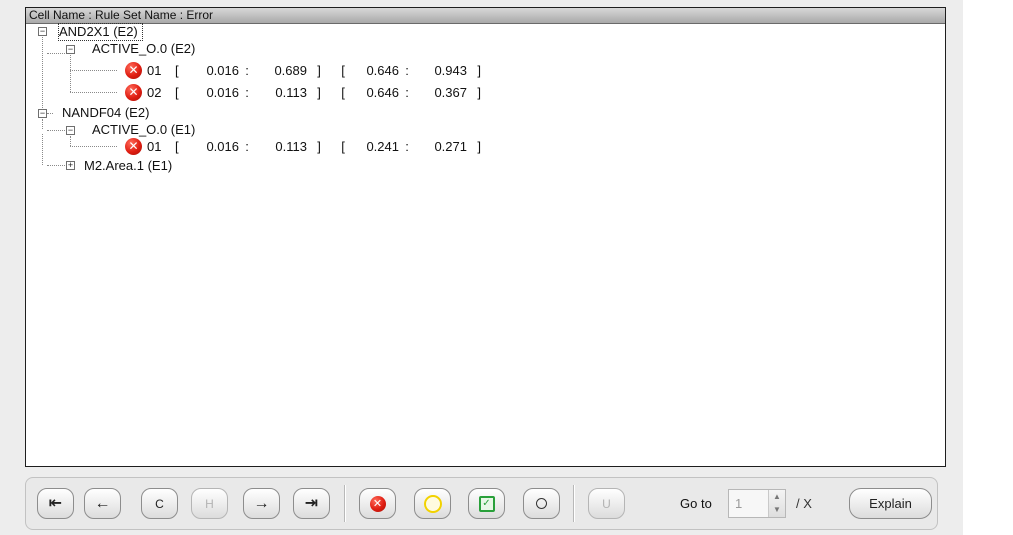 The height and width of the screenshot is (535, 1013). What do you see at coordinates (314, 71) in the screenshot?
I see `tree-error-row: 01[0.016:0.689][0.646:0.943]` at bounding box center [314, 71].